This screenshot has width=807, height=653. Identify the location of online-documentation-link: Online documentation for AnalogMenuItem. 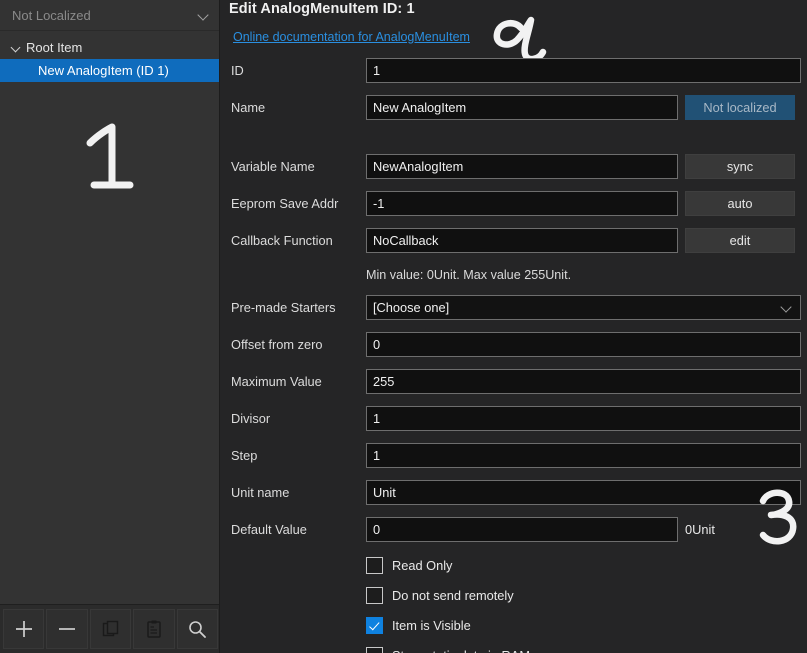
(351, 37).